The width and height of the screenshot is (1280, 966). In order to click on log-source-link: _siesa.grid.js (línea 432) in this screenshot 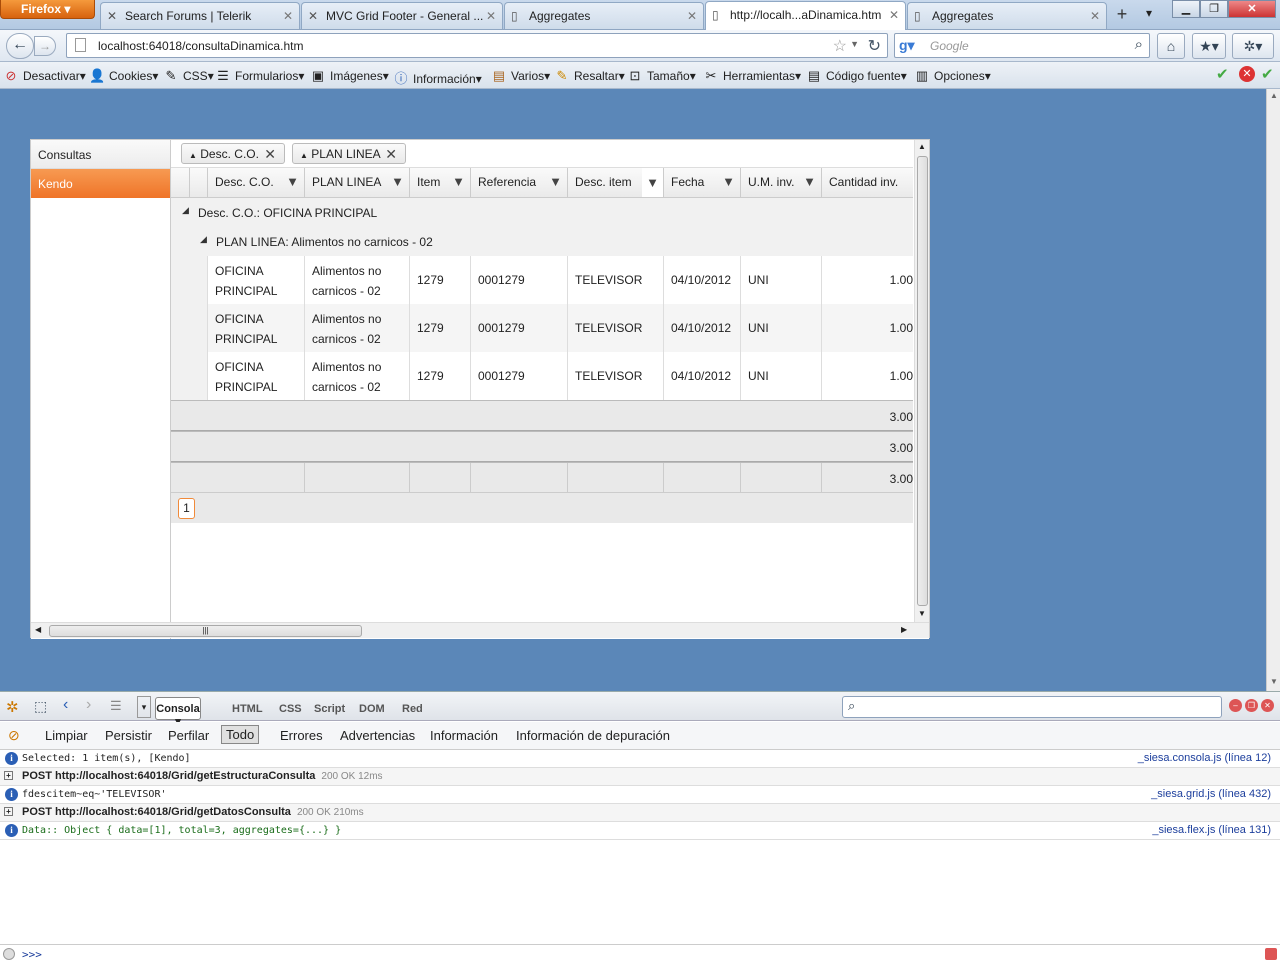, I will do `click(1211, 794)`.